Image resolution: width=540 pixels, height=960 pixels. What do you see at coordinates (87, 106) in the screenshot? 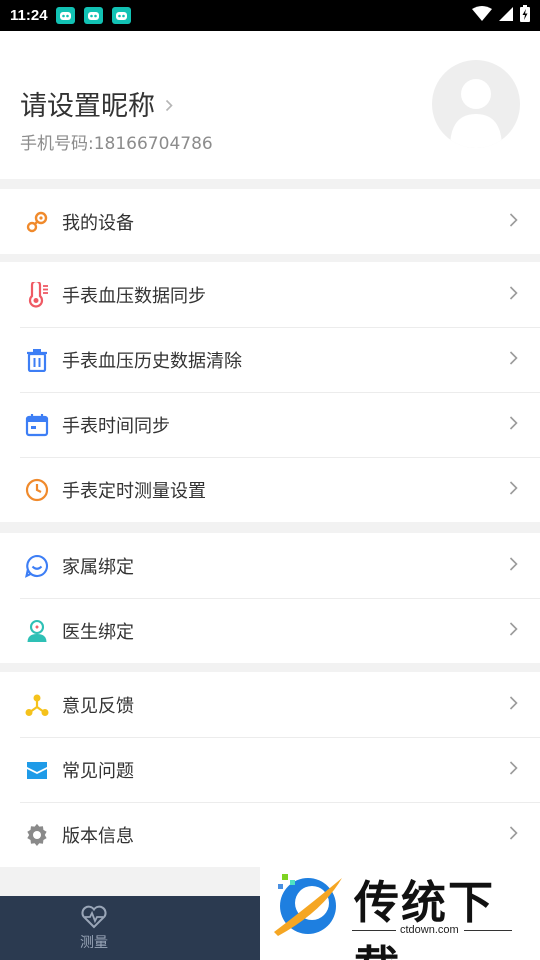
I see `nickname-text: 请设置昵称` at bounding box center [87, 106].